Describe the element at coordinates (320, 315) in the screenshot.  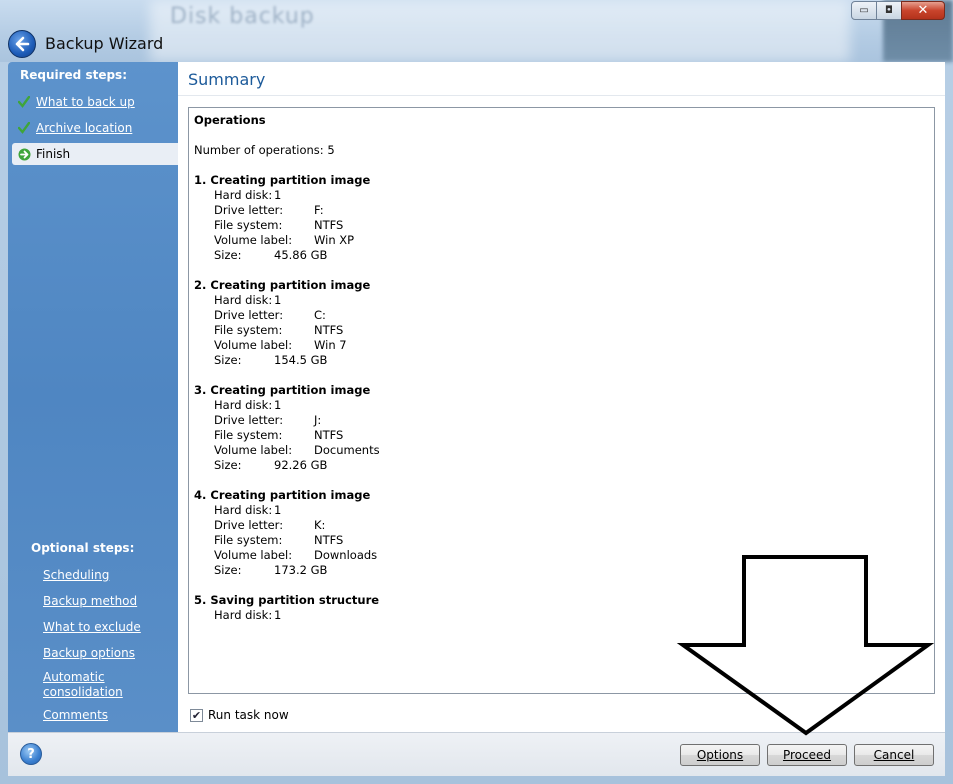
I see `field-value: C:` at that location.